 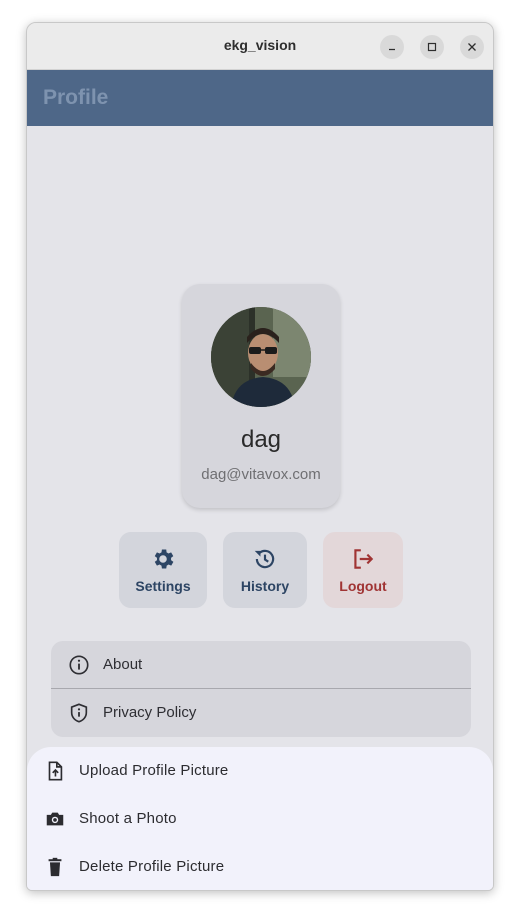 I want to click on delete-profile-picture-option: Delete Profile Picture, so click(x=260, y=866).